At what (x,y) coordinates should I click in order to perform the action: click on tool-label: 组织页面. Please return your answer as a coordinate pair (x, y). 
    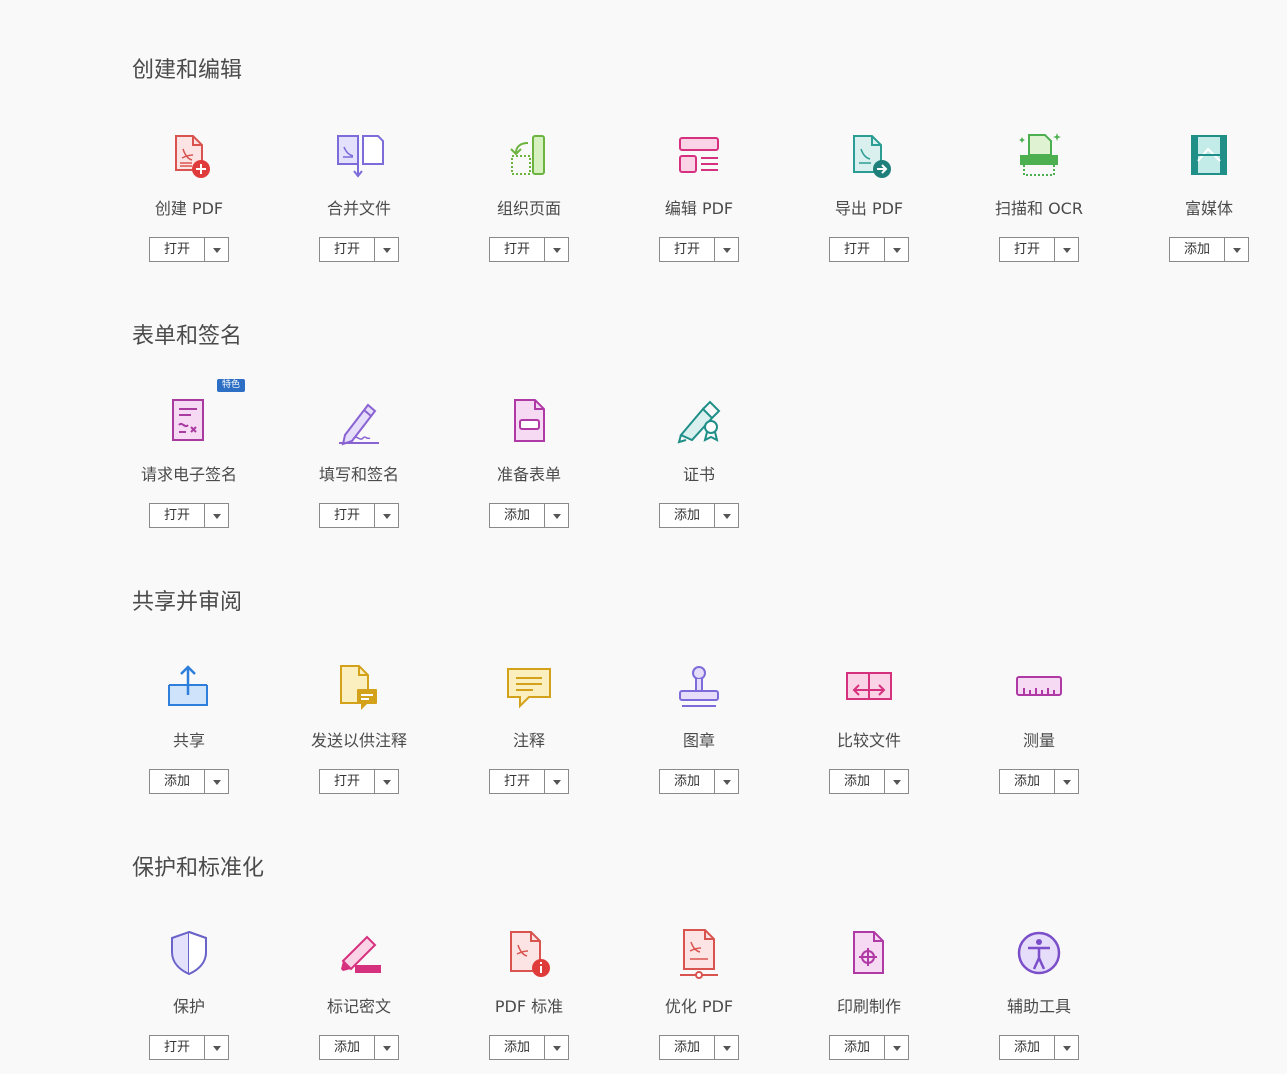
    Looking at the image, I should click on (529, 209).